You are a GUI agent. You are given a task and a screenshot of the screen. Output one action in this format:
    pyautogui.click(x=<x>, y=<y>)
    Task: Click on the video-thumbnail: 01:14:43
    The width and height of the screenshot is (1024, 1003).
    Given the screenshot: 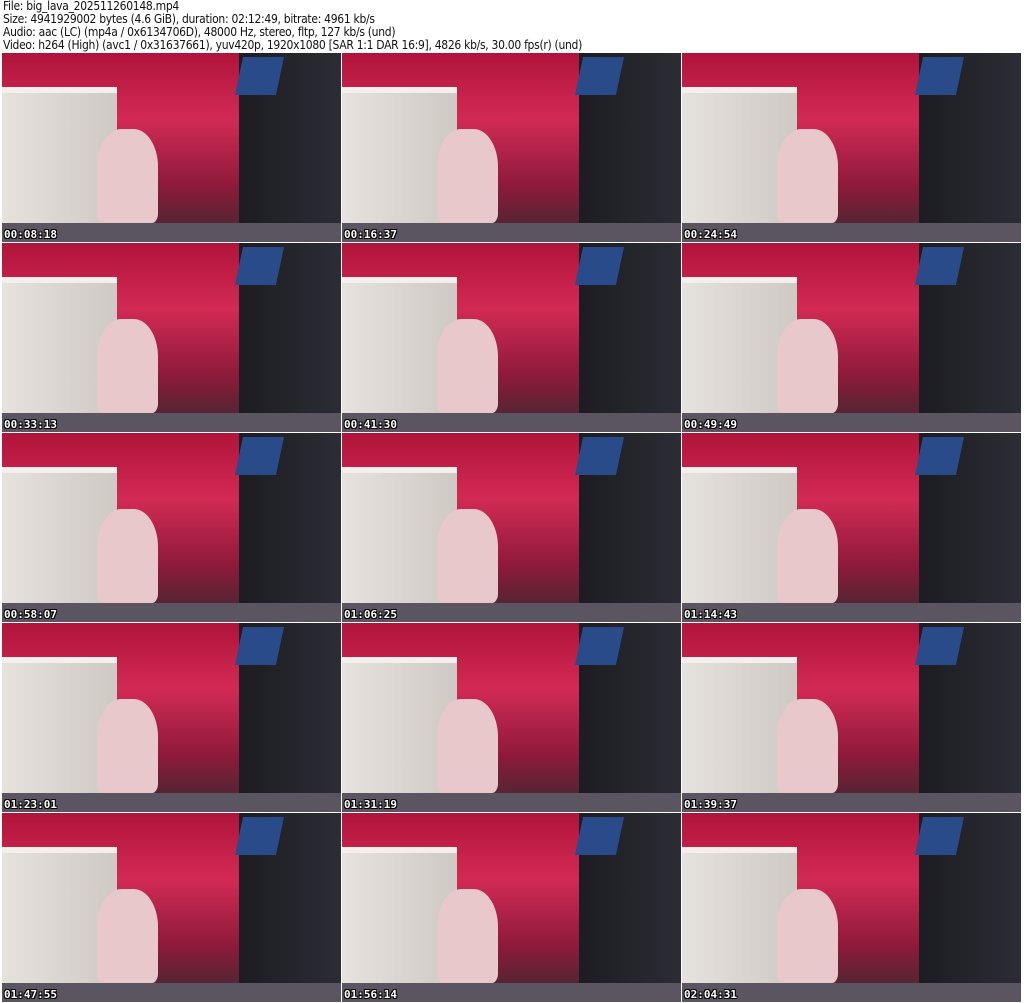 What is the action you would take?
    pyautogui.click(x=851, y=527)
    